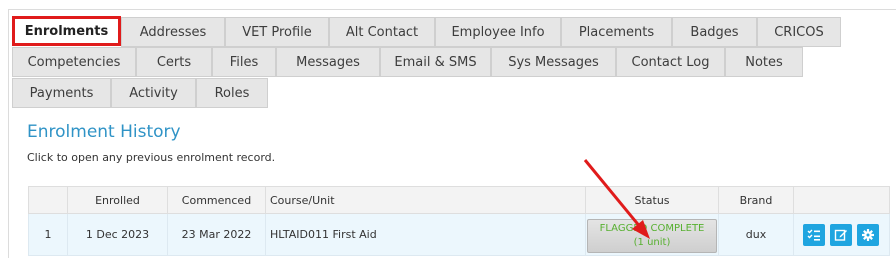 The width and height of the screenshot is (896, 258). I want to click on tab-placements: Placements, so click(616, 32).